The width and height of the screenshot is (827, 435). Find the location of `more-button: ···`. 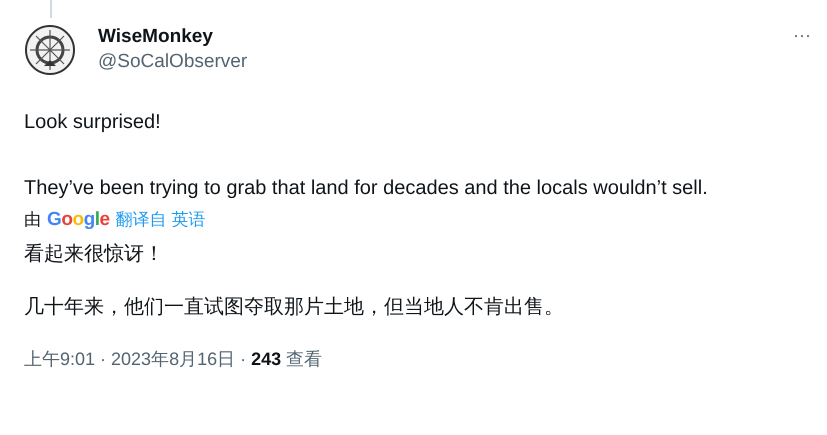

more-button: ··· is located at coordinates (802, 35).